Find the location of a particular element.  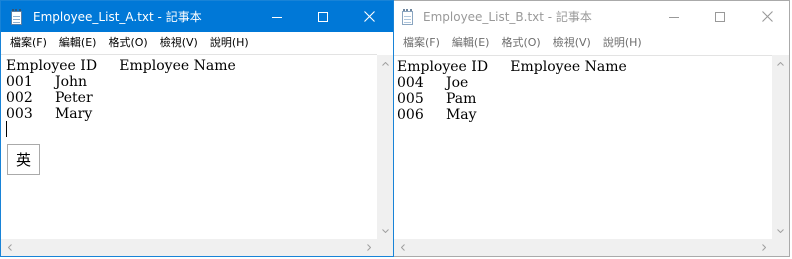

text-line: 005 Pam is located at coordinates (437, 99).